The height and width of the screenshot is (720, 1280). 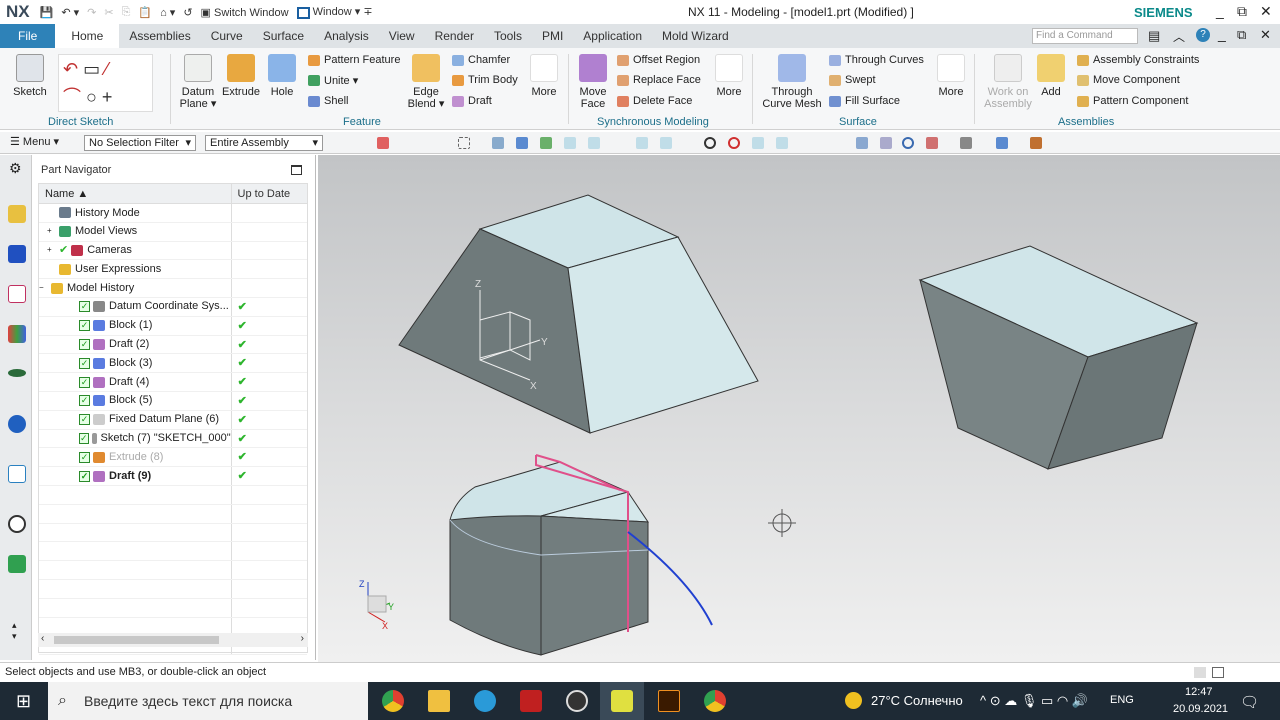 What do you see at coordinates (917, 700) in the screenshot?
I see `weather-text: 27°C Солнечно` at bounding box center [917, 700].